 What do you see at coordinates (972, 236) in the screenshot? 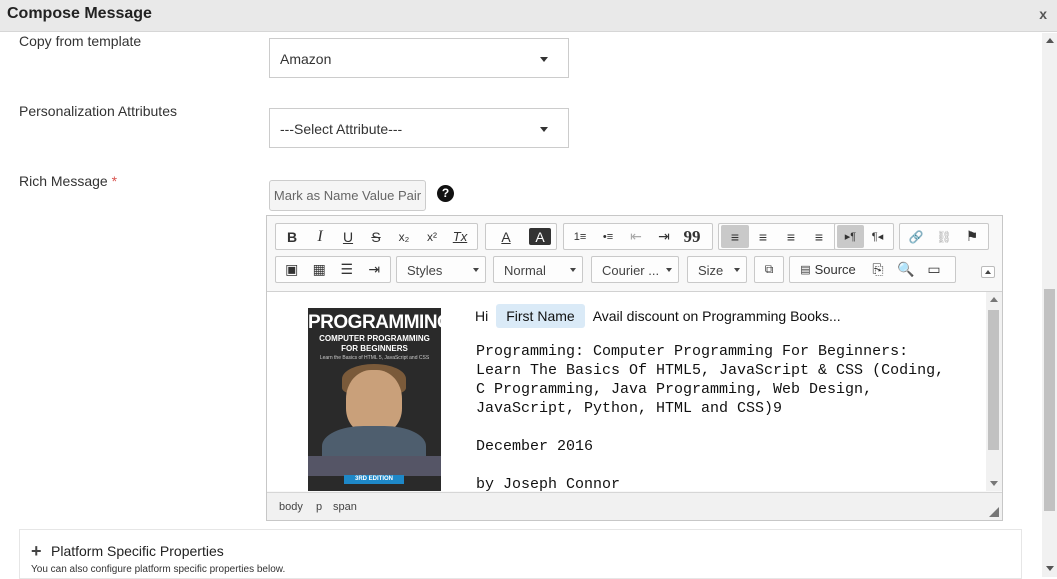
I see `anchor-flag-icon: ⚑` at bounding box center [972, 236].